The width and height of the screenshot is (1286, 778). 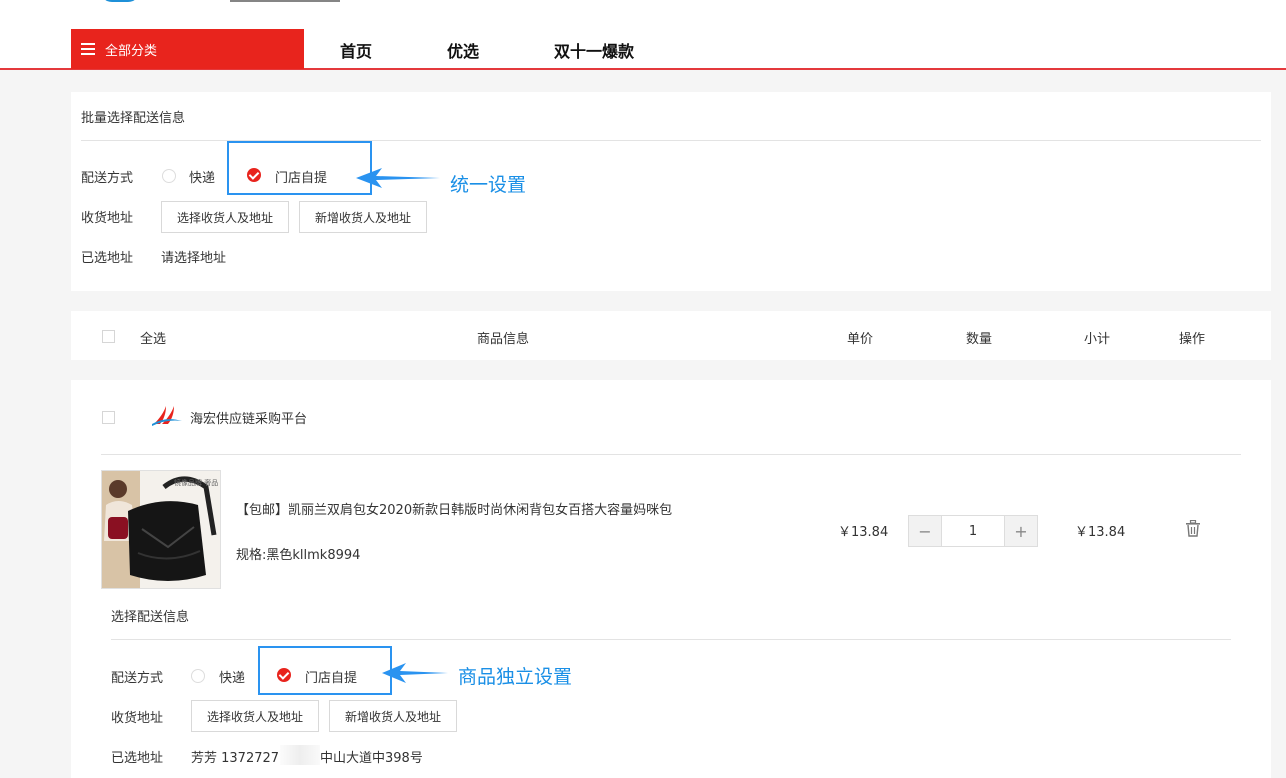 What do you see at coordinates (137, 758) in the screenshot?
I see `item-chosen-address-label: 已选地址` at bounding box center [137, 758].